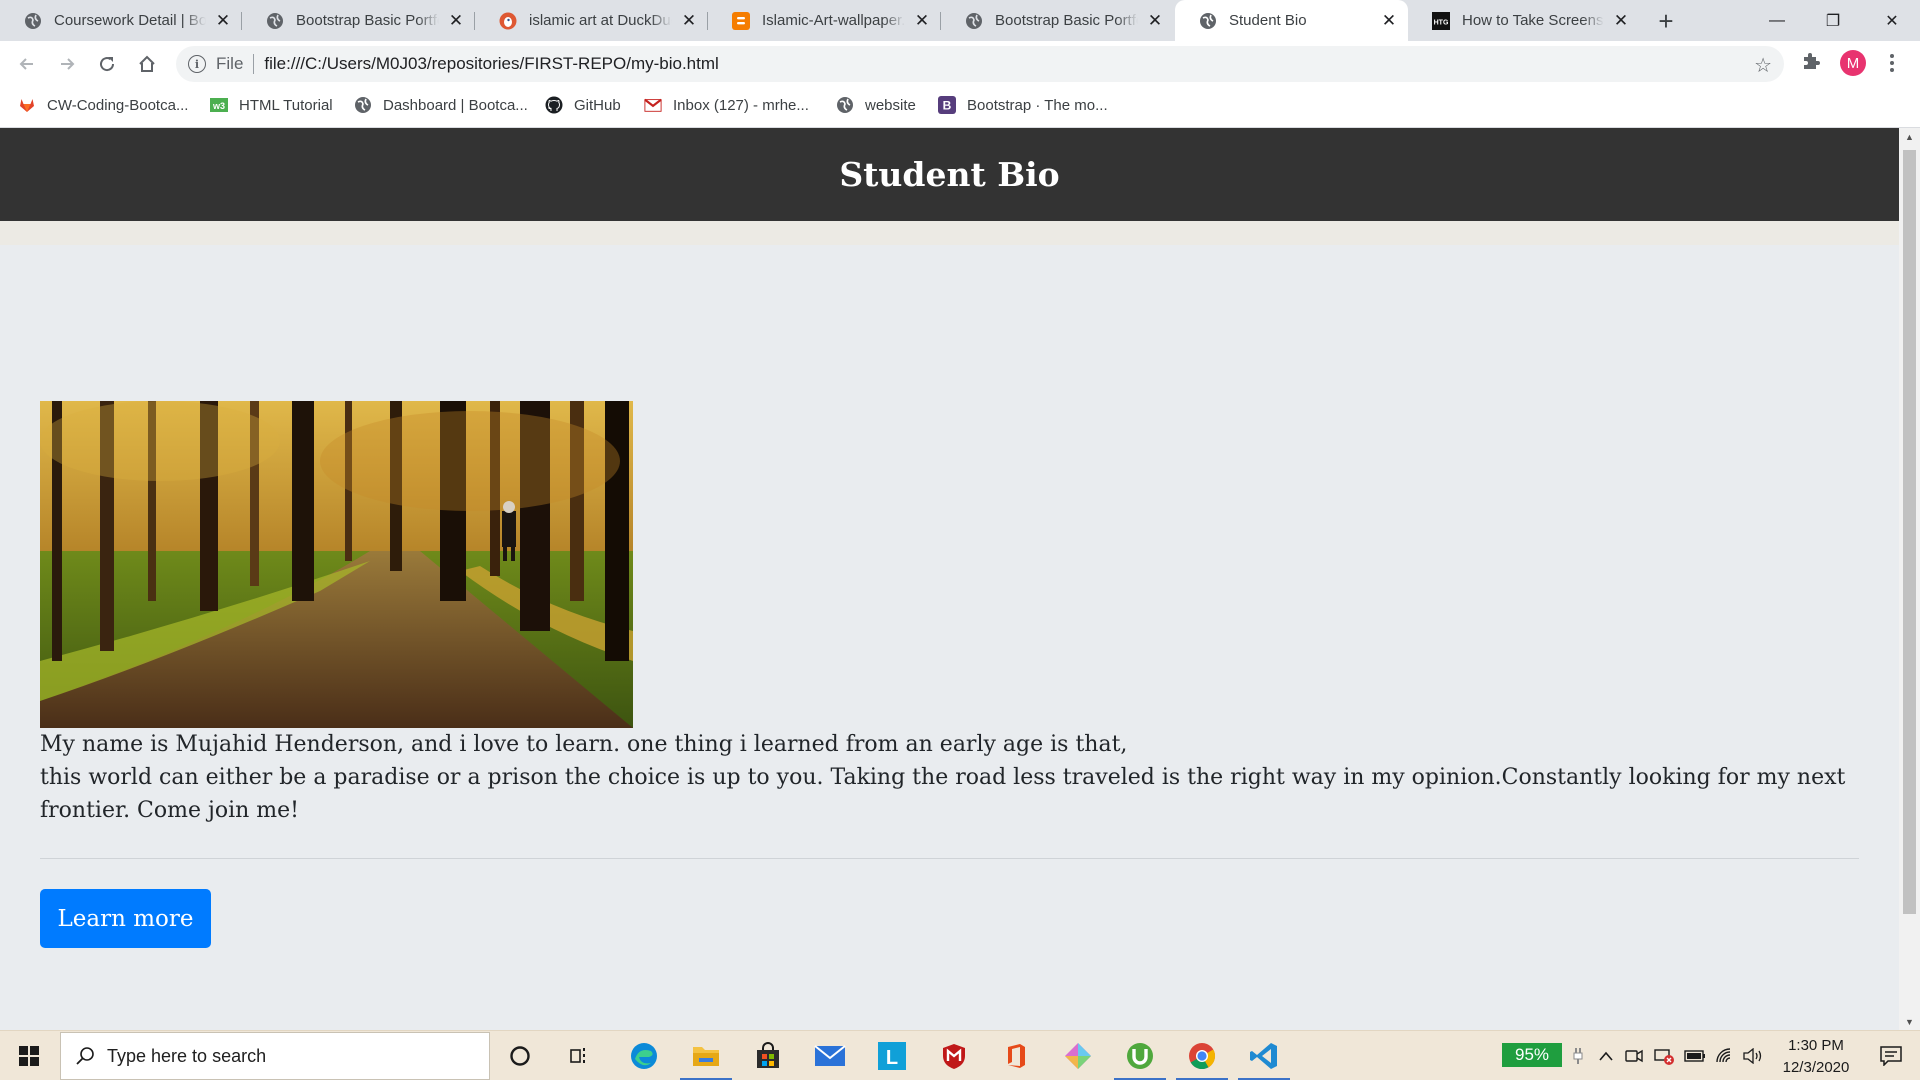  I want to click on tab-bootstrap-portfolio-2: Bootstrap Basic Portfoli ✕, so click(1057, 20).